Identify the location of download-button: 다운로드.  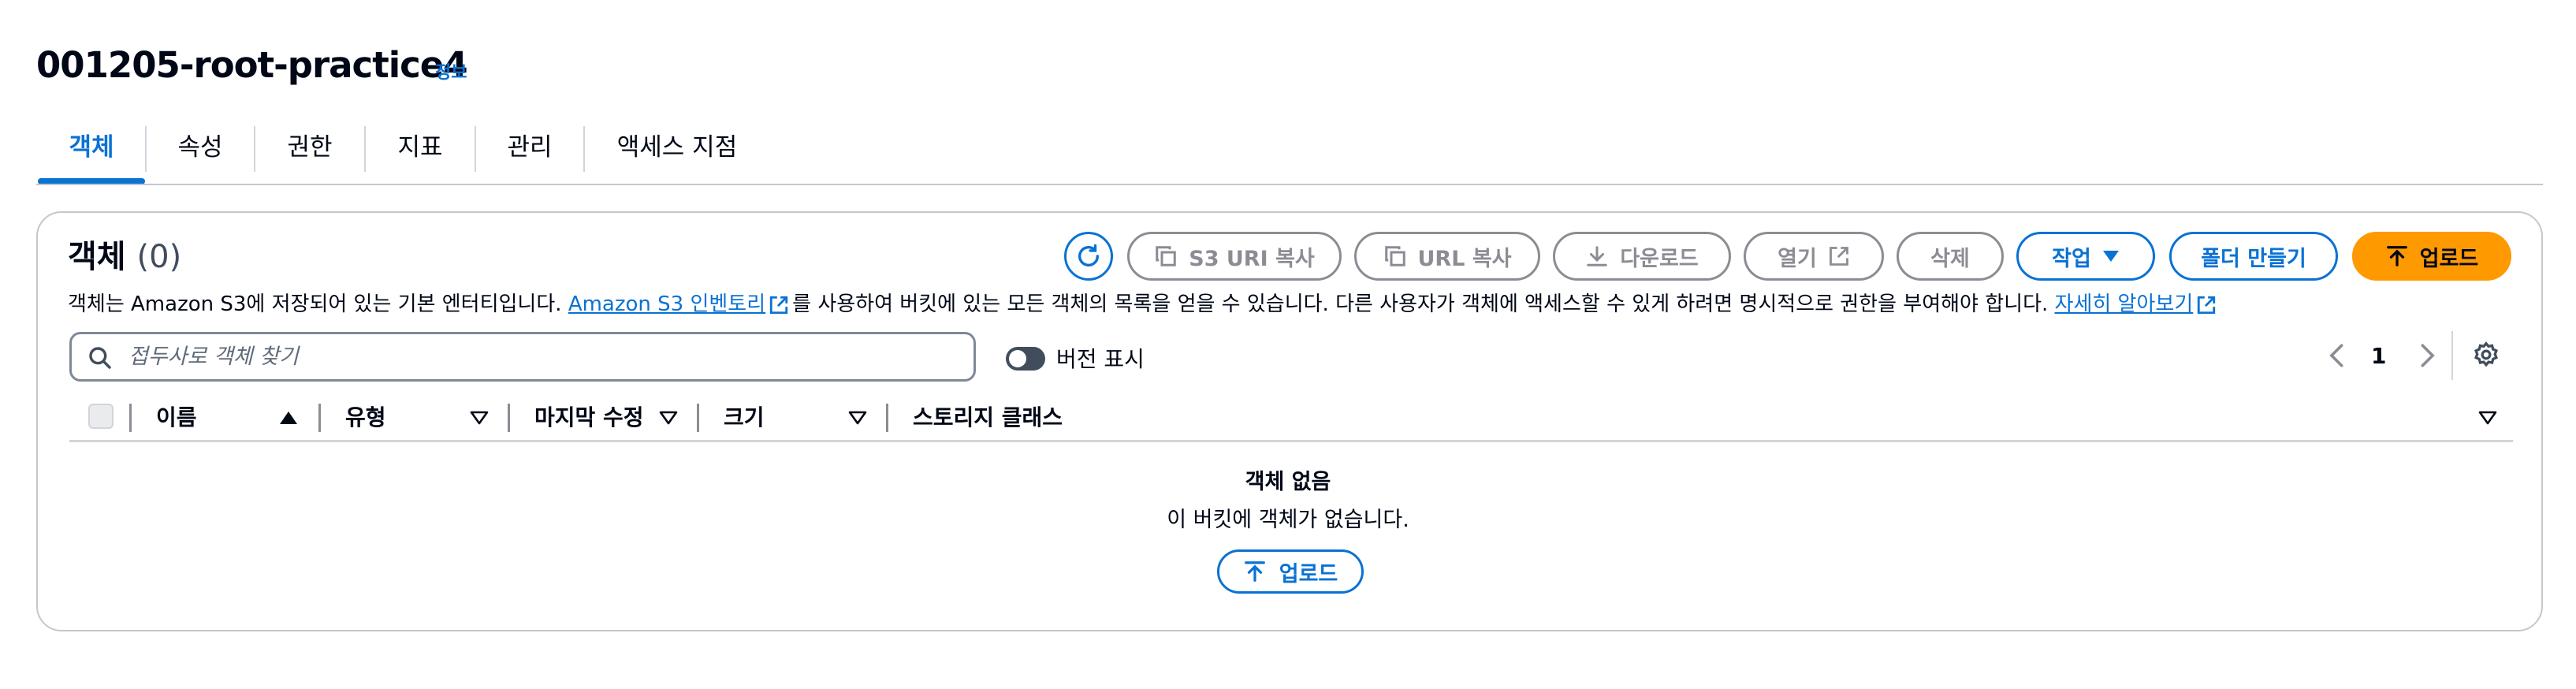
(1642, 256).